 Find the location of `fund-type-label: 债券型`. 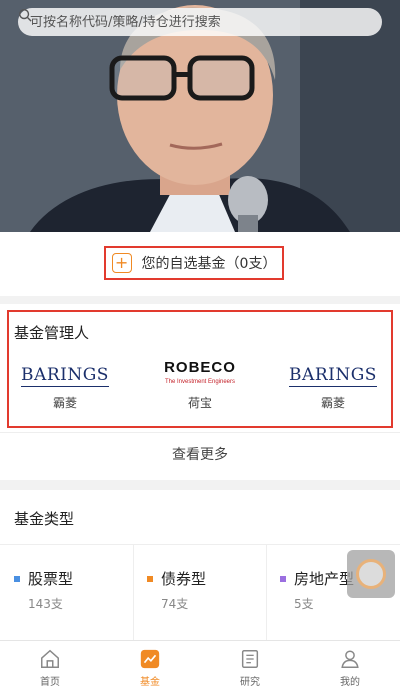

fund-type-label: 债券型 is located at coordinates (184, 579).